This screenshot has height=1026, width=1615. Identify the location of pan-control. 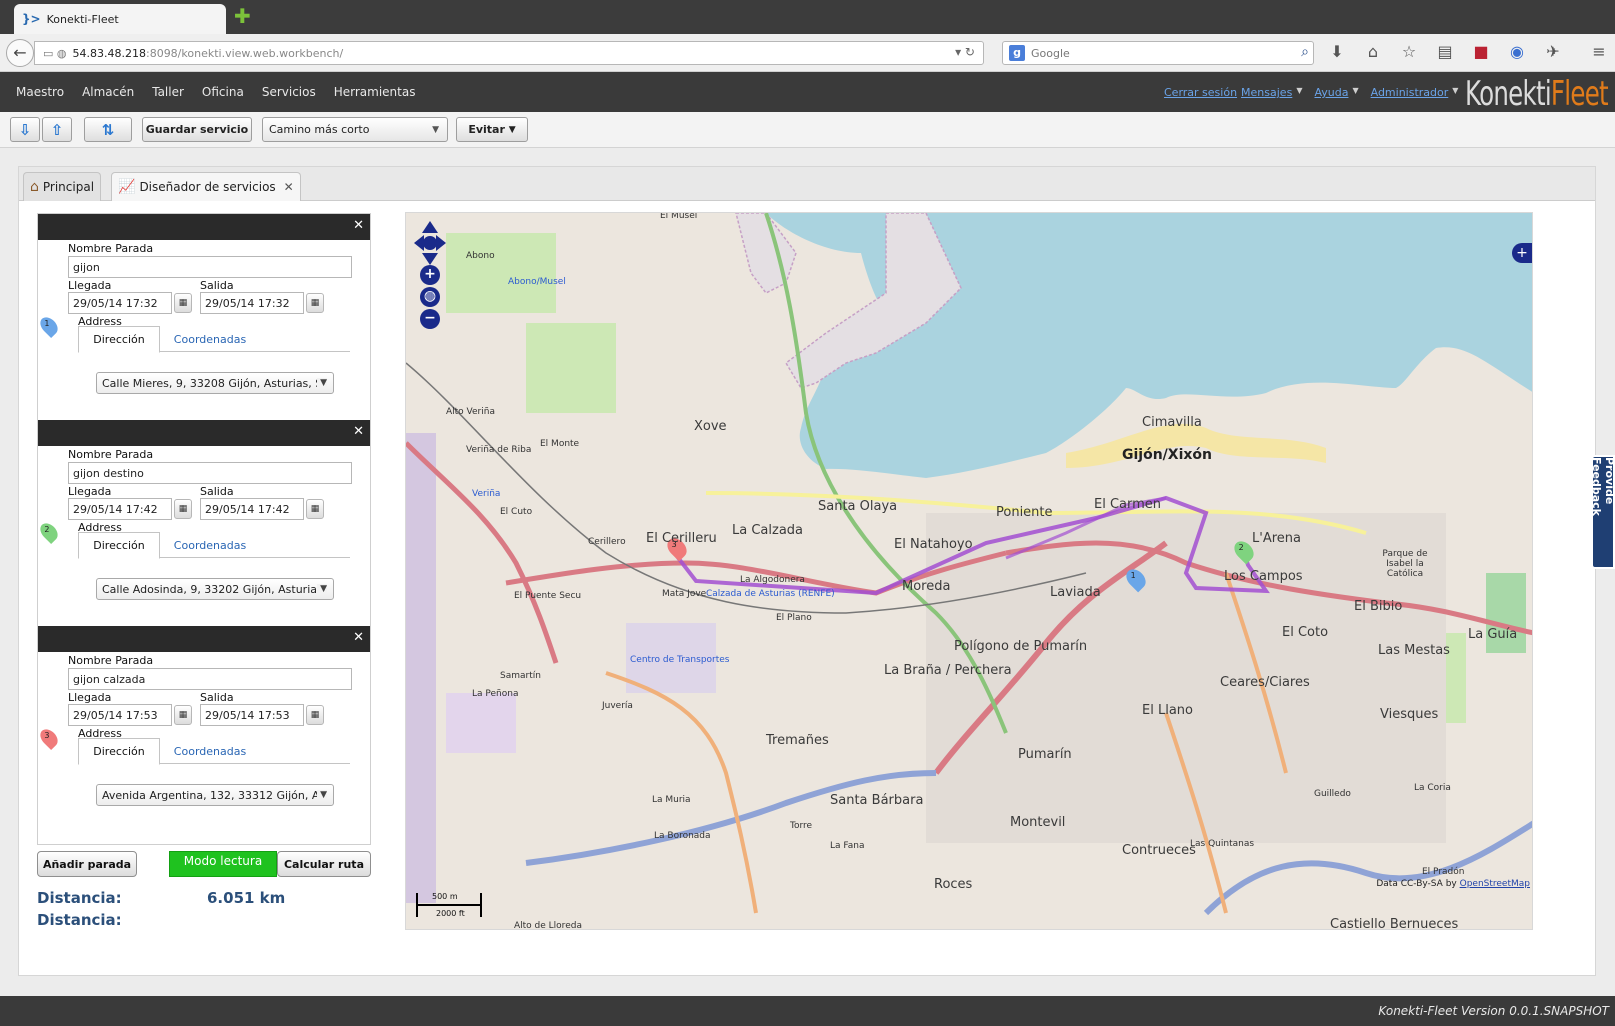
(430, 243).